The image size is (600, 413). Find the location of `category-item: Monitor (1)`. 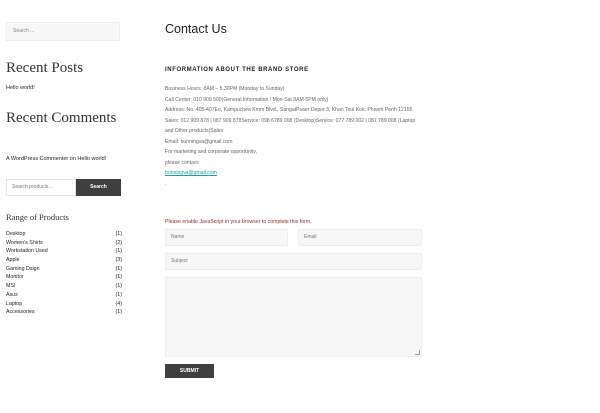

category-item: Monitor (1) is located at coordinates (64, 277).